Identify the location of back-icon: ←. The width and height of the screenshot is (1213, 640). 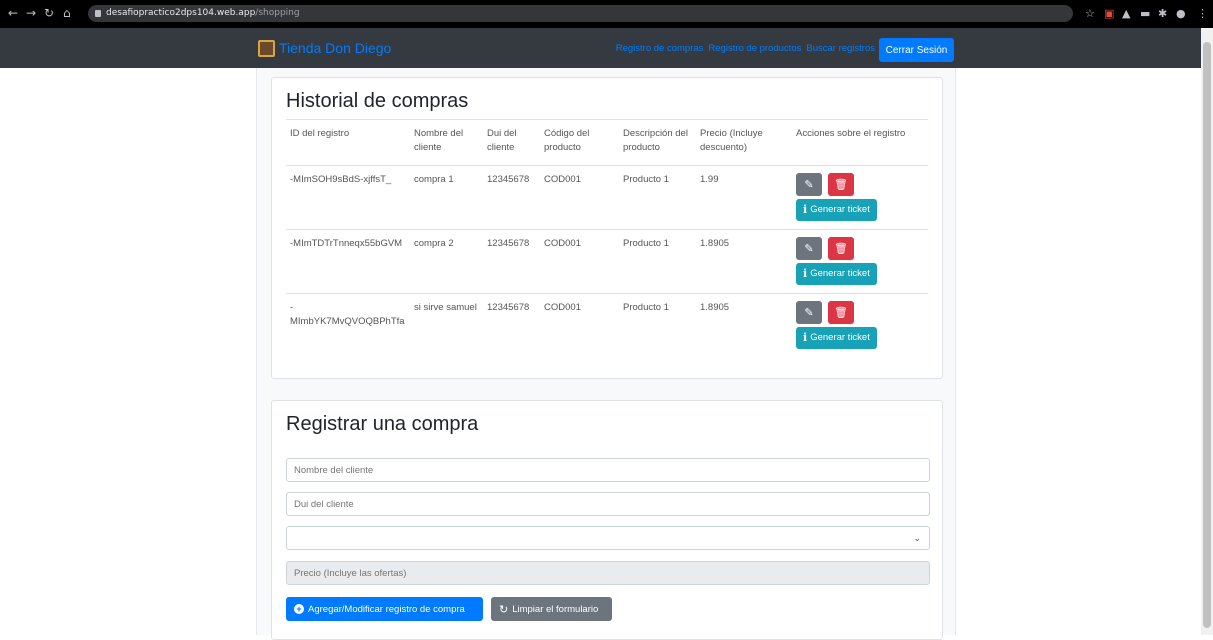
(13, 13).